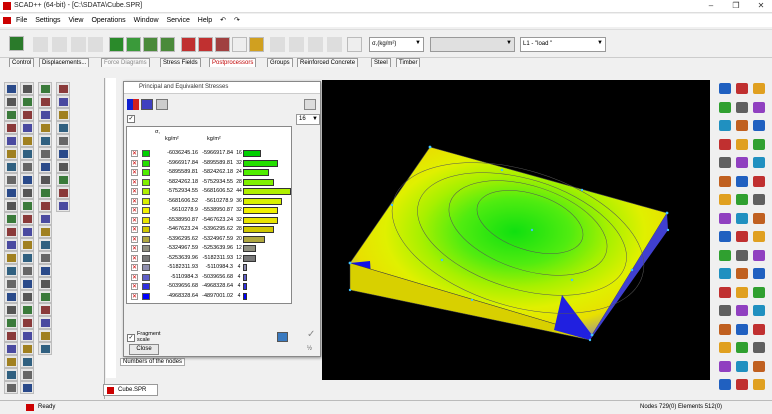  What do you see at coordinates (308, 119) in the screenshot?
I see `intervals-select: 16 ▼` at bounding box center [308, 119].